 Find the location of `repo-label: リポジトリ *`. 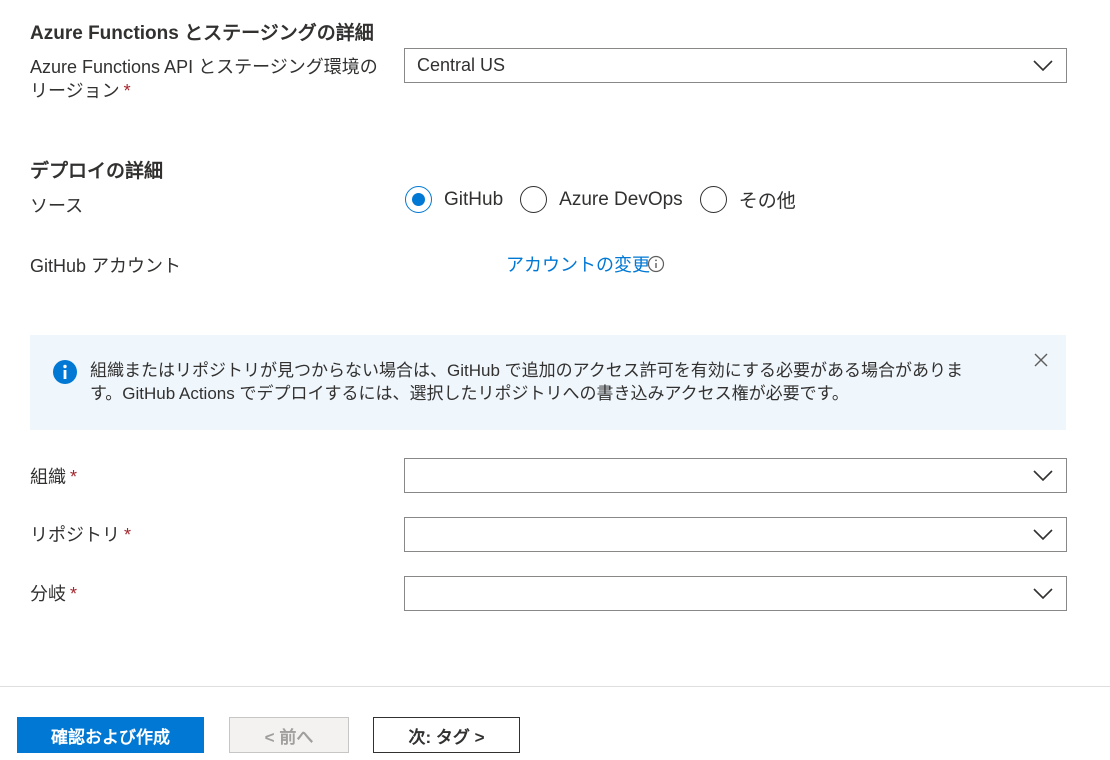

repo-label: リポジトリ * is located at coordinates (80, 535).